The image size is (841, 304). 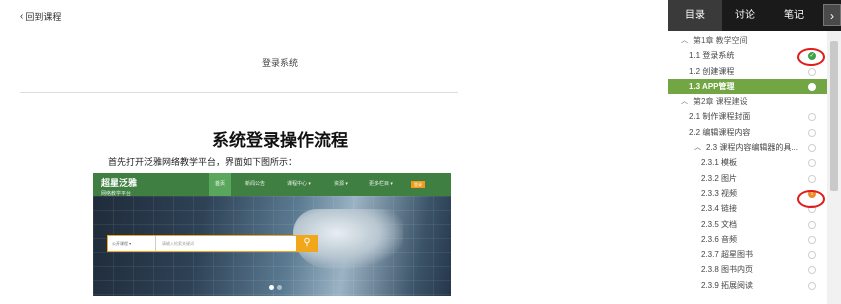 I want to click on back-to-course-link: ‹ 回到课程, so click(x=40, y=16).